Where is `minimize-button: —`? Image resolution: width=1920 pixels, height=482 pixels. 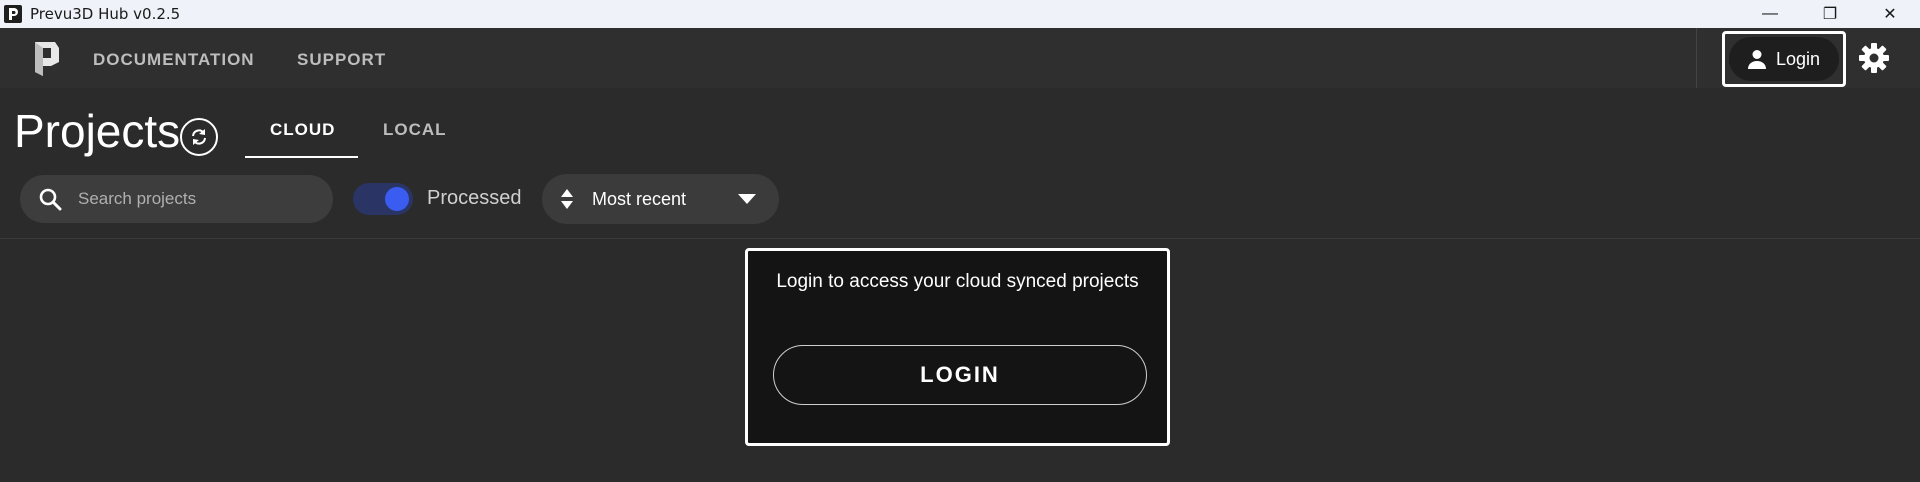
minimize-button: — is located at coordinates (1770, 14).